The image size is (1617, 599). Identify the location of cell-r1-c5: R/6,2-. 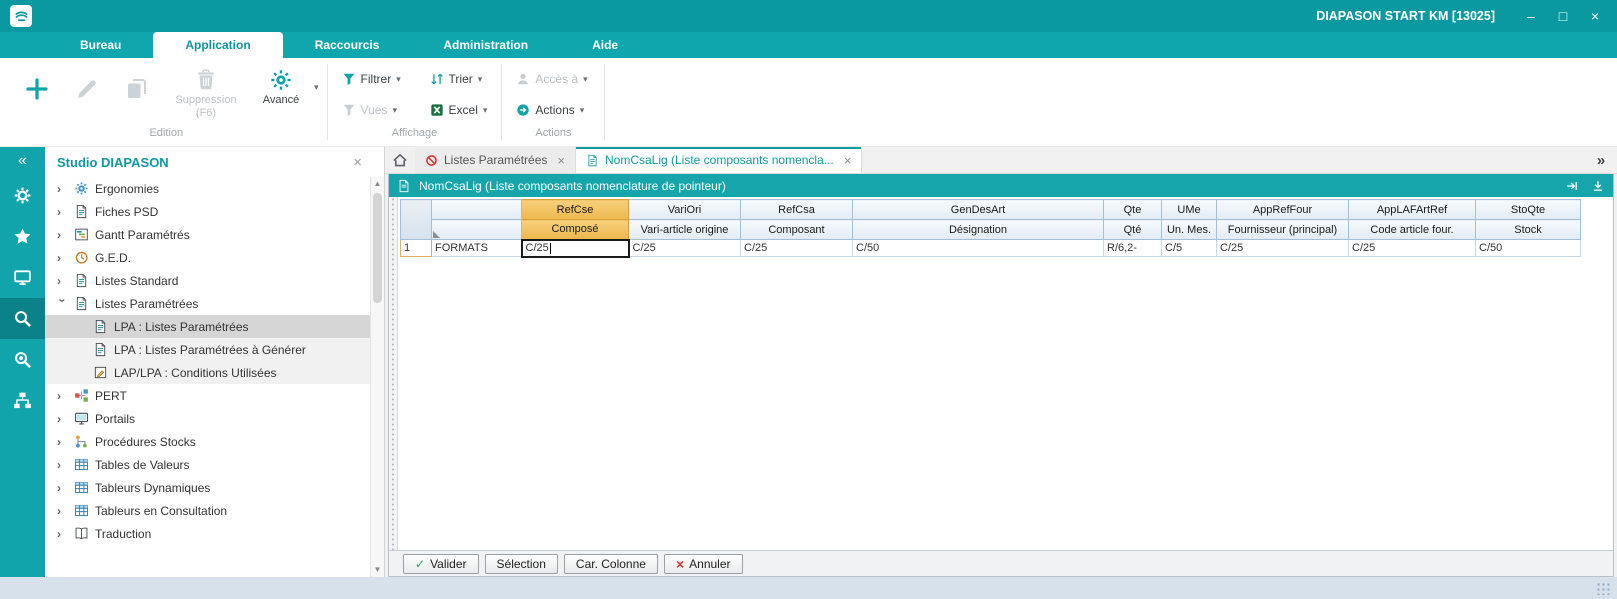
(1132, 248).